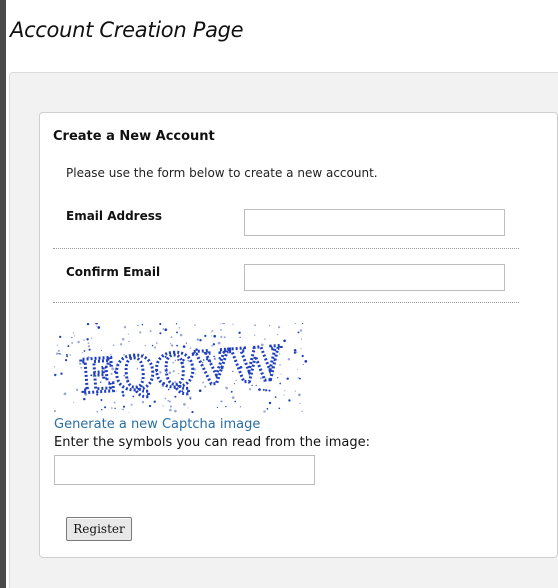  I want to click on captcha-input, so click(184, 470).